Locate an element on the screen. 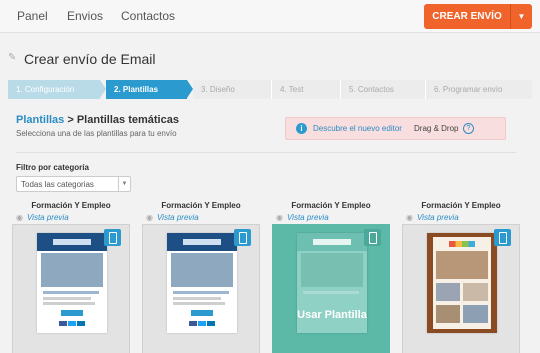 The height and width of the screenshot is (353, 540). step-programar: 6. Programar envío is located at coordinates (478, 89).